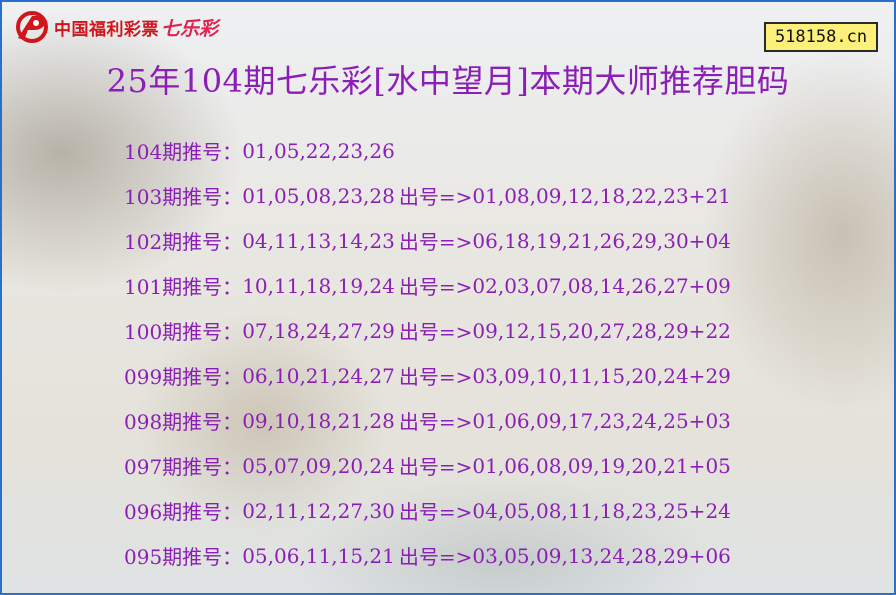 Image resolution: width=896 pixels, height=595 pixels. I want to click on result-numbers: 01,06,09,17,23,24,25+03, so click(601, 420).